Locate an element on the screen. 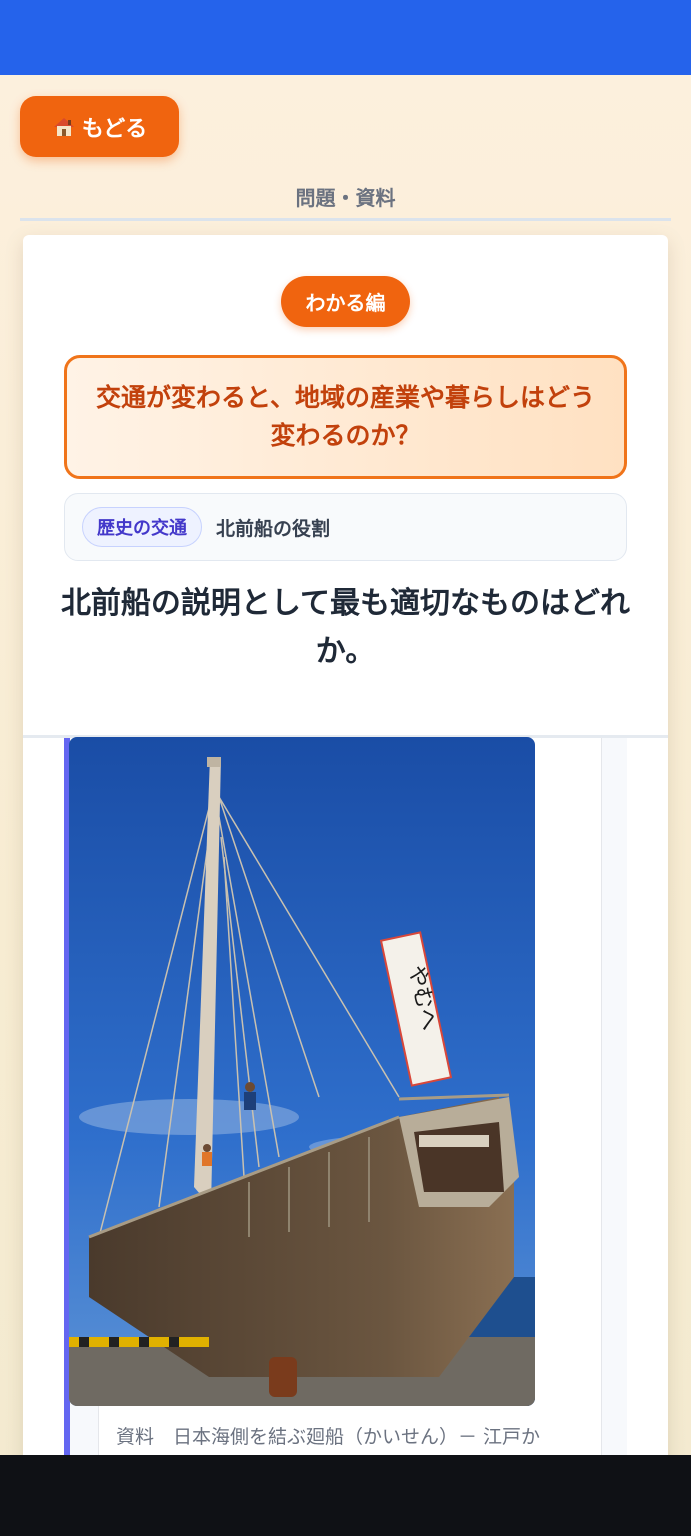 The width and height of the screenshot is (691, 1536). back-button-label: もどる is located at coordinates (114, 129).